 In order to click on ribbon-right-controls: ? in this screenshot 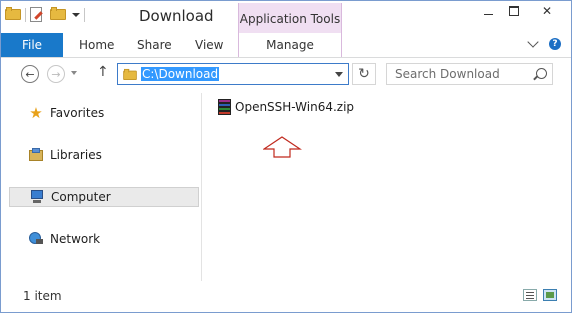, I will do `click(544, 43)`.